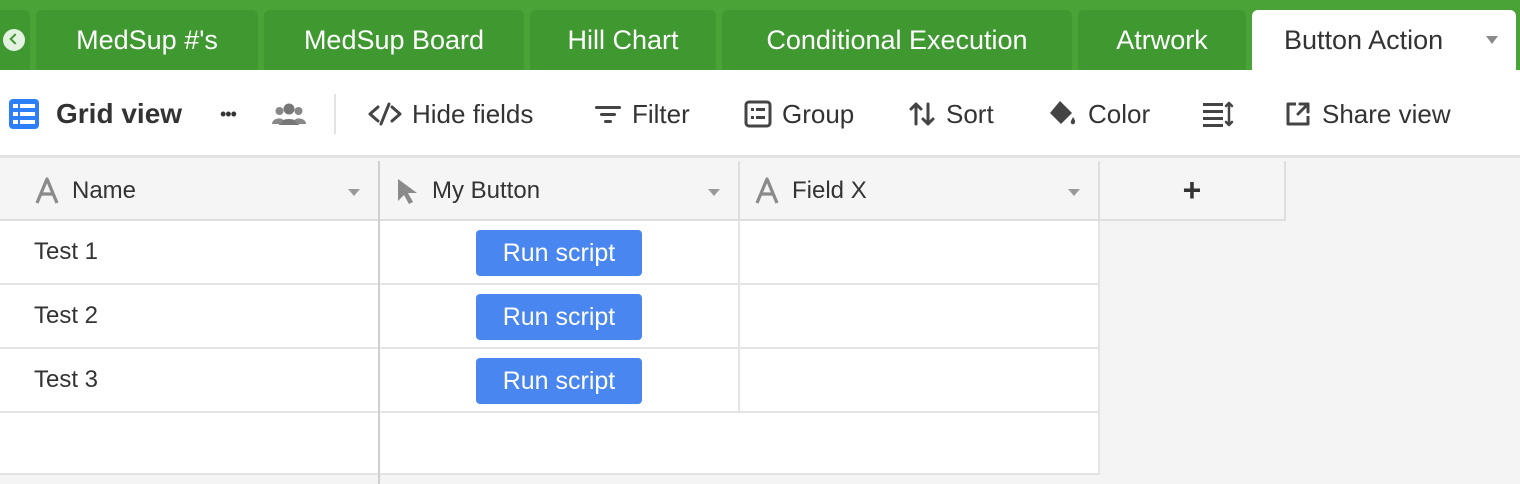 The height and width of the screenshot is (484, 1520). I want to click on filter-icon, so click(608, 114).